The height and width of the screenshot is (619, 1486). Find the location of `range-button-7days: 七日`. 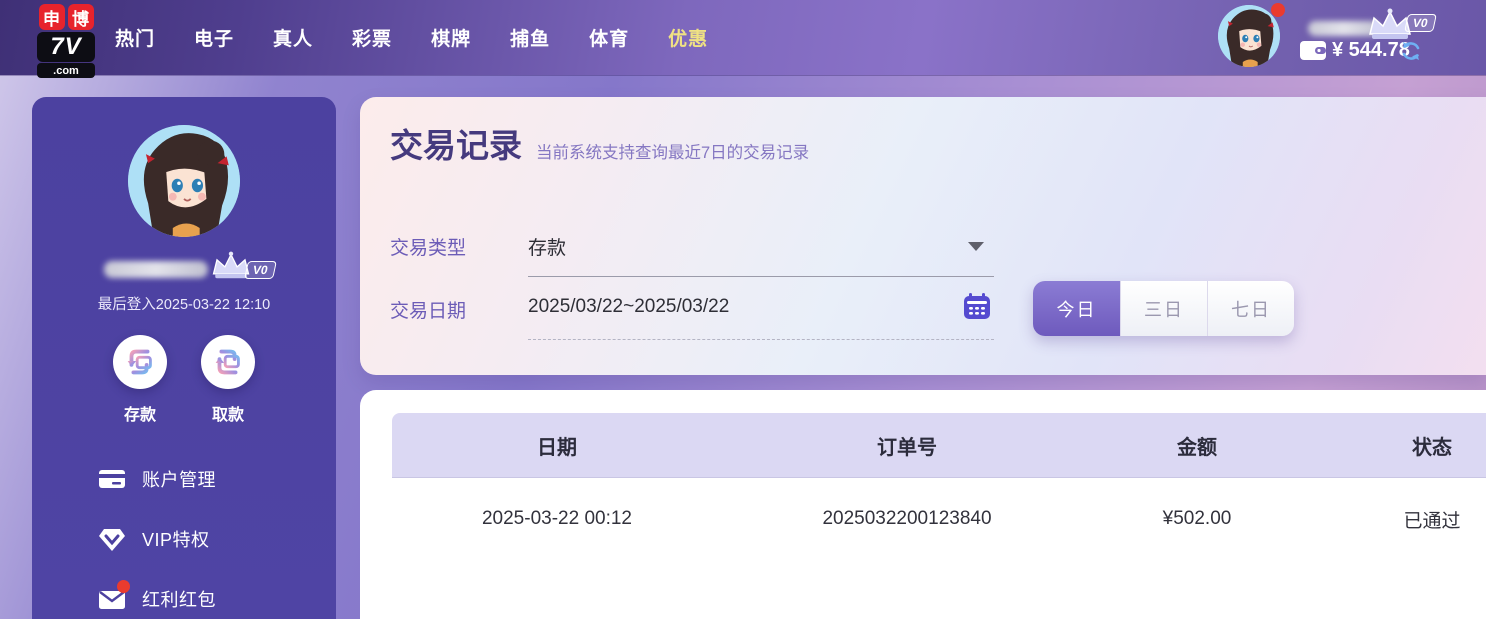

range-button-7days: 七日 is located at coordinates (1250, 308).